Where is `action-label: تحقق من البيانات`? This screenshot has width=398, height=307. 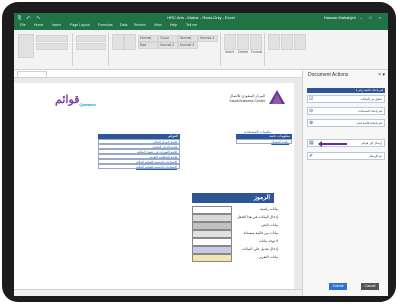 action-label: تحقق من البيانات is located at coordinates (371, 99).